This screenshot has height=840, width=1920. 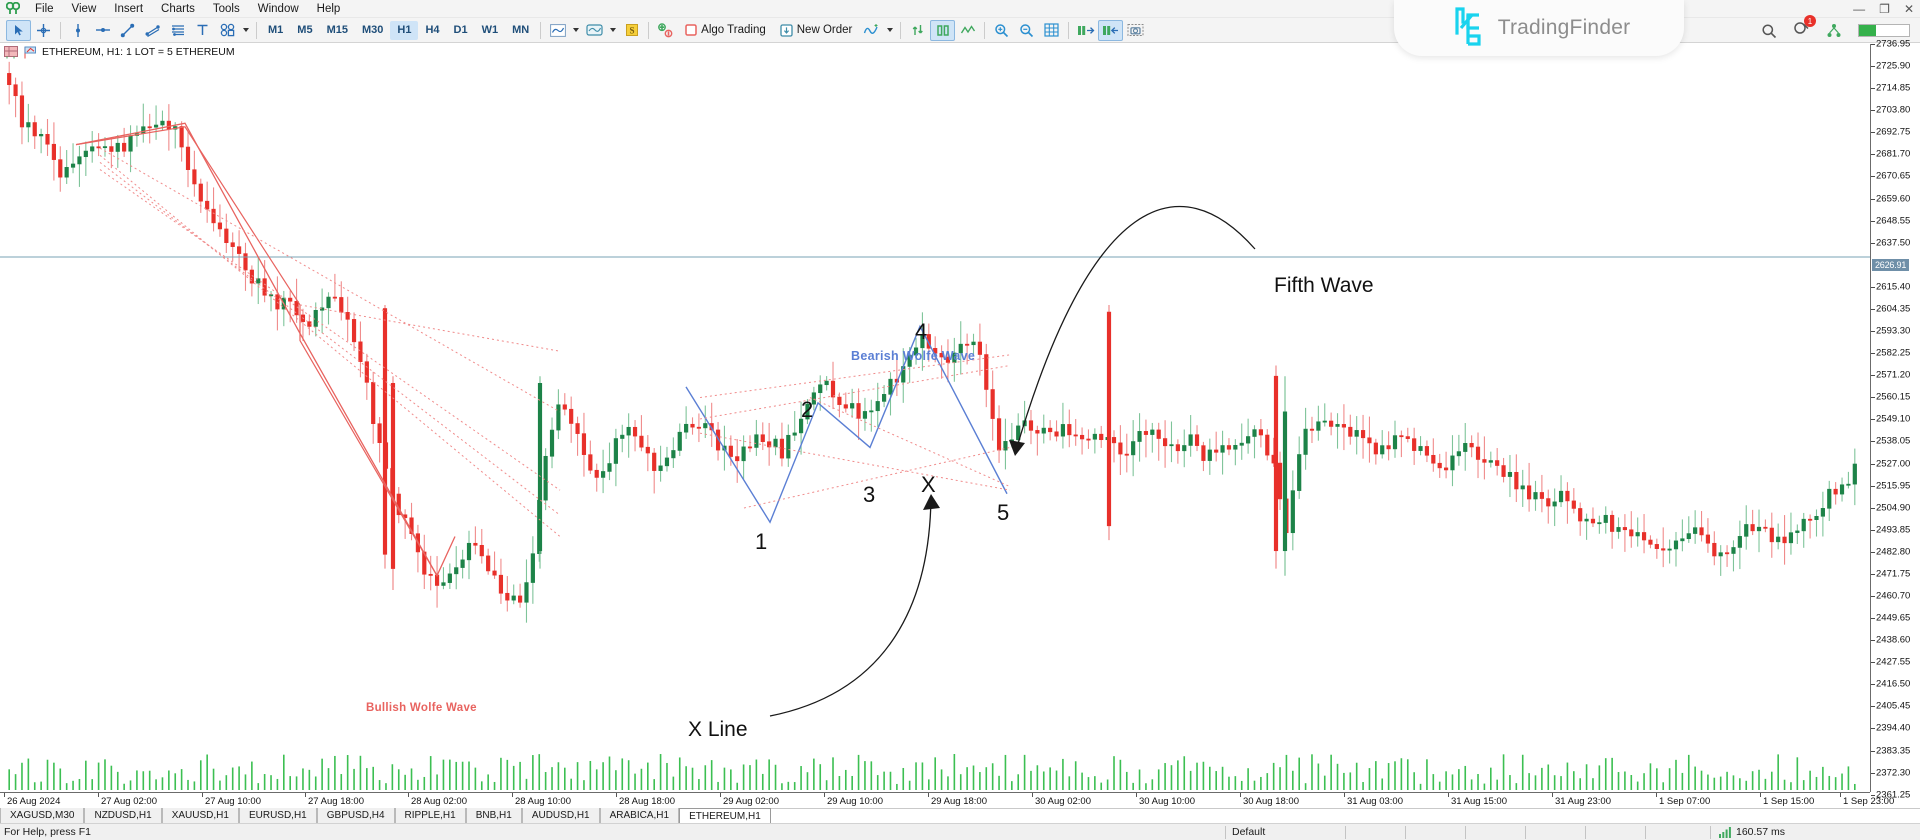 I want to click on volume-bars, so click(x=932, y=772).